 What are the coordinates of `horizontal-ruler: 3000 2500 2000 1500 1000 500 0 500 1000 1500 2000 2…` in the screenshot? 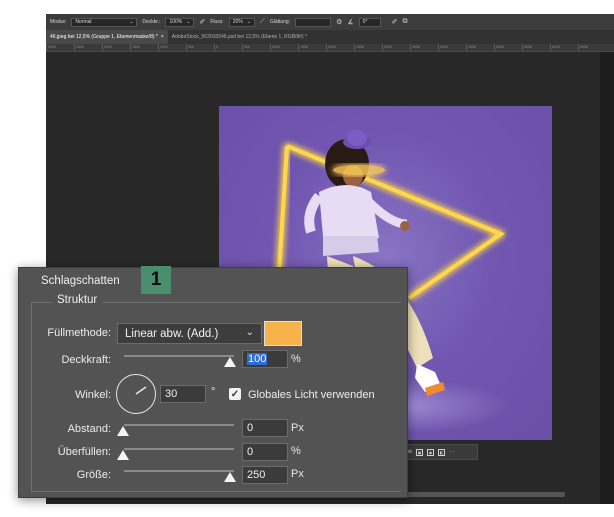 It's located at (330, 48).